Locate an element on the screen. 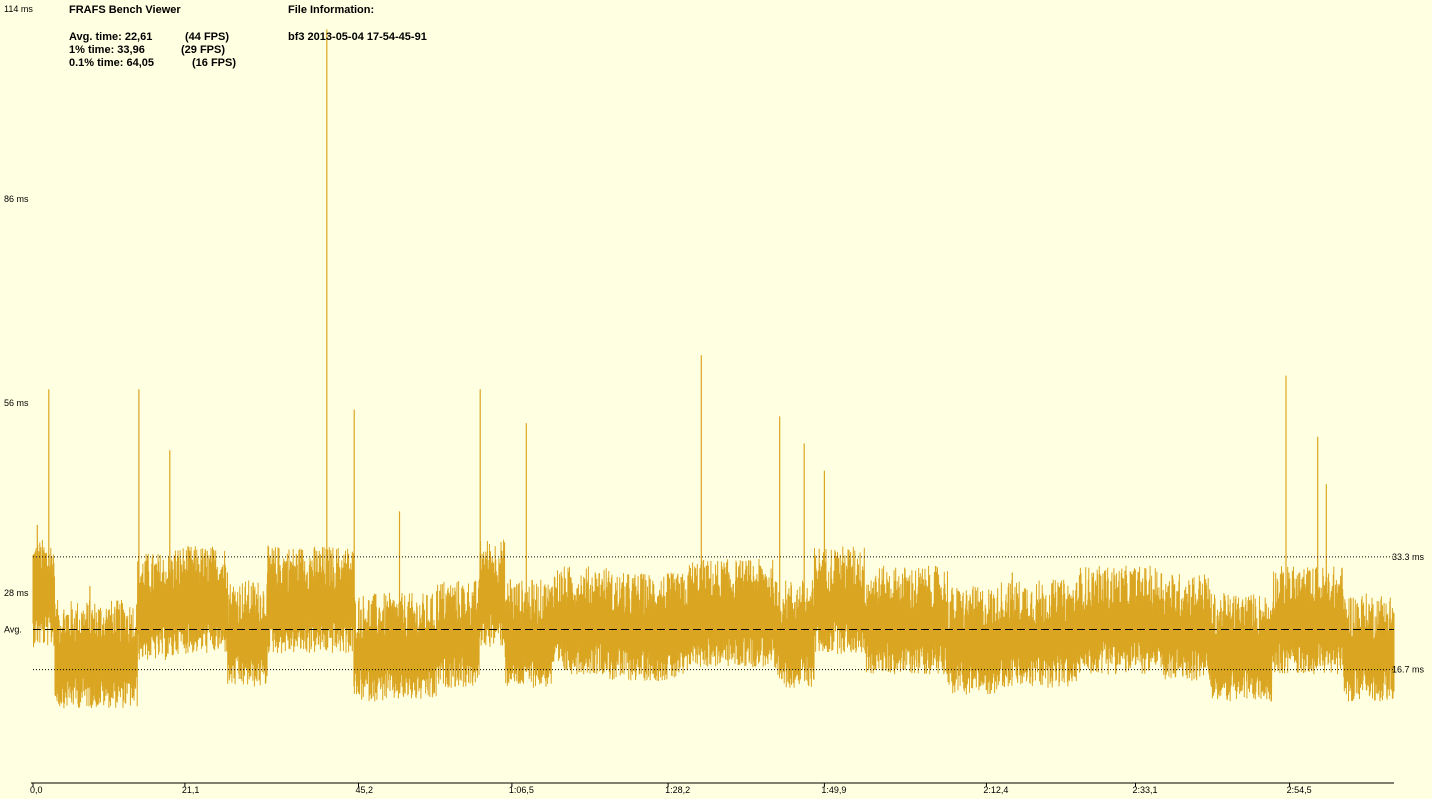 This screenshot has width=1432, height=799. stat-01pct-time: 0.1% time: 64,05 is located at coordinates (111, 63).